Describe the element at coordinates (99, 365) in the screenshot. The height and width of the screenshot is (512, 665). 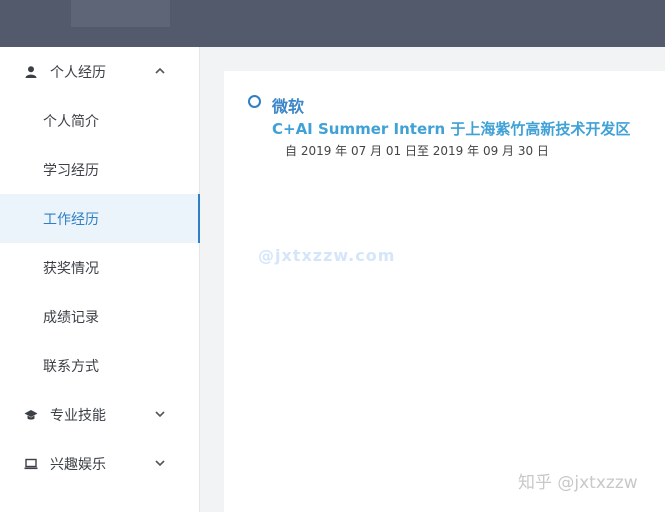
I see `sidebar-item-contact: 联系方式` at that location.